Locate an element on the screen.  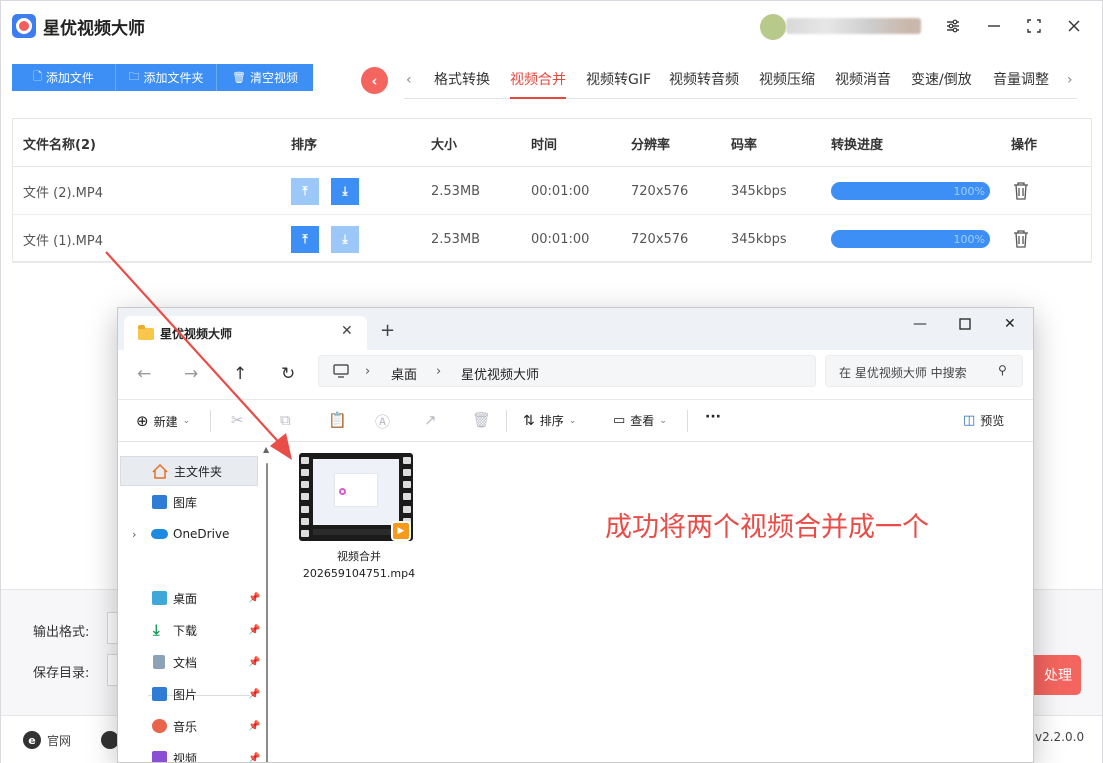
tab-video-to-audio: 视频转音频 is located at coordinates (704, 84).